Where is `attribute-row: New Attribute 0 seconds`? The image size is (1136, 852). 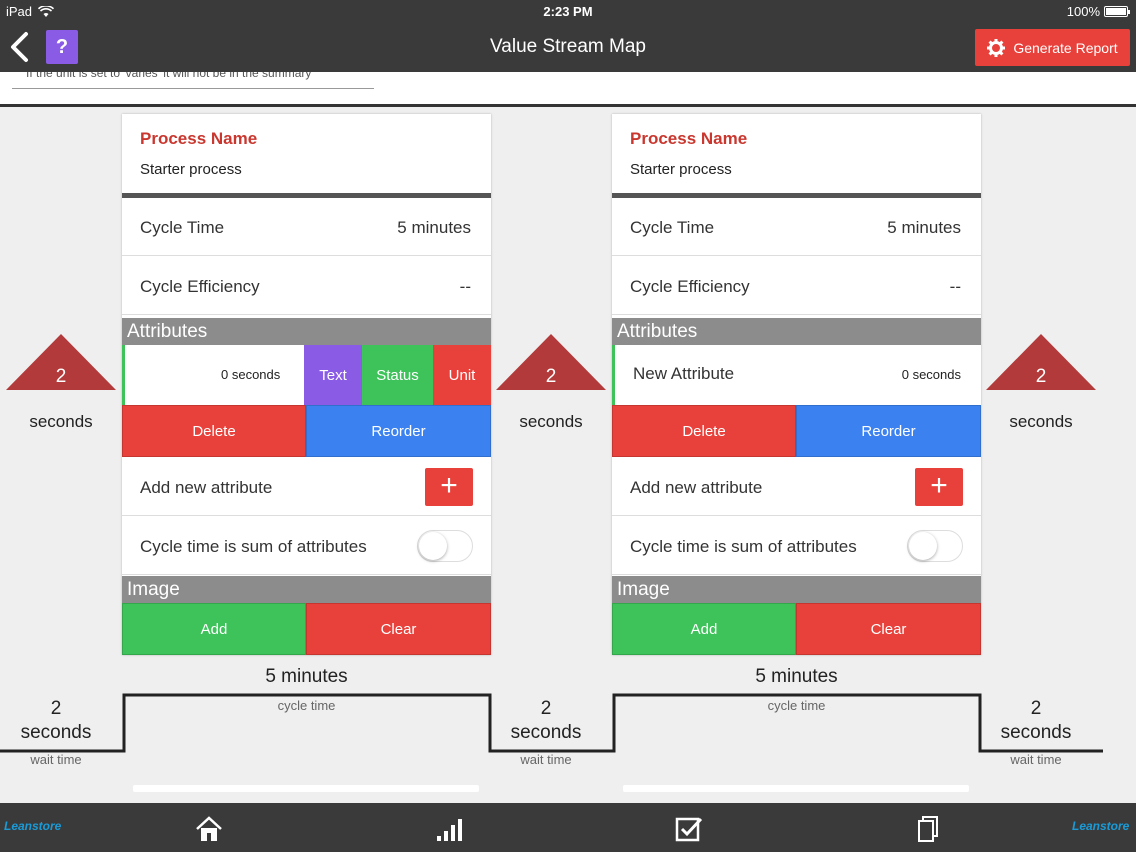
attribute-row: New Attribute 0 seconds is located at coordinates (796, 375).